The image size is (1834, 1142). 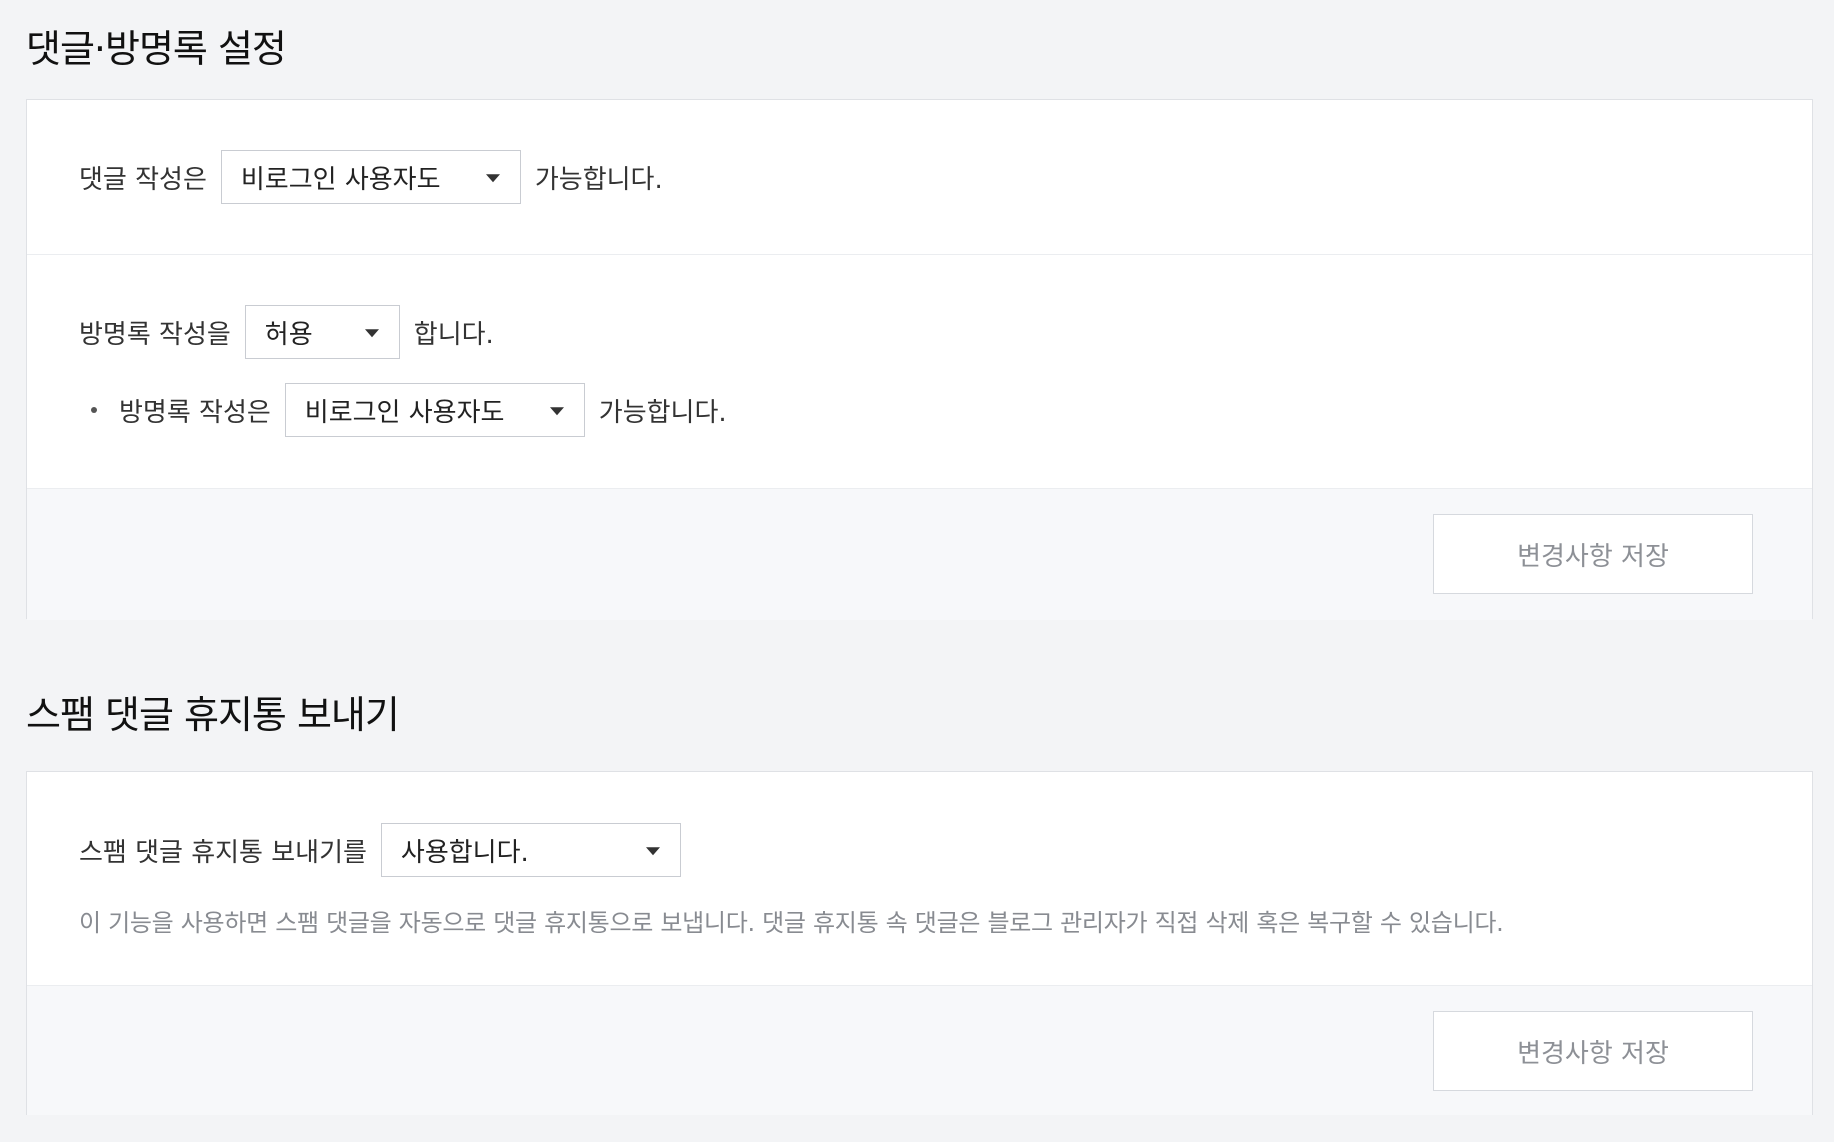 What do you see at coordinates (94, 410) in the screenshot?
I see `bullet-dot` at bounding box center [94, 410].